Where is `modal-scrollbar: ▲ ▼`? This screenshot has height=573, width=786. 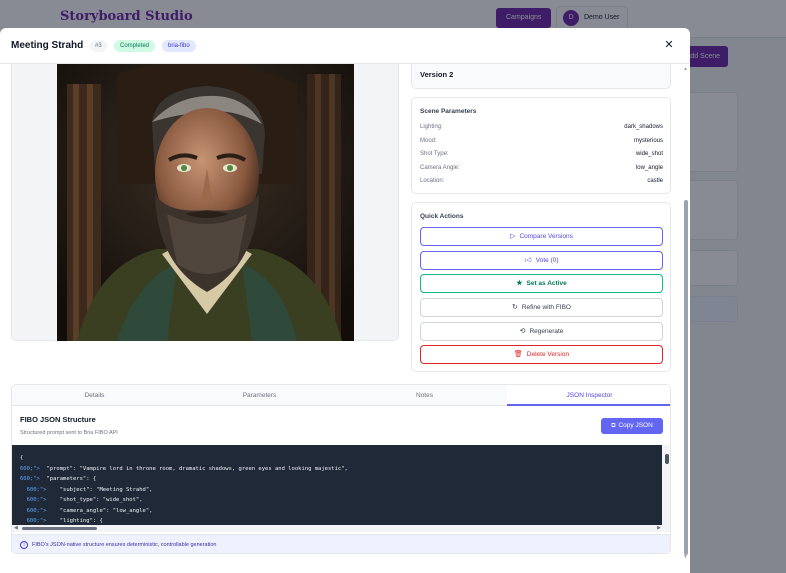
modal-scrollbar: ▲ ▼ is located at coordinates (686, 314).